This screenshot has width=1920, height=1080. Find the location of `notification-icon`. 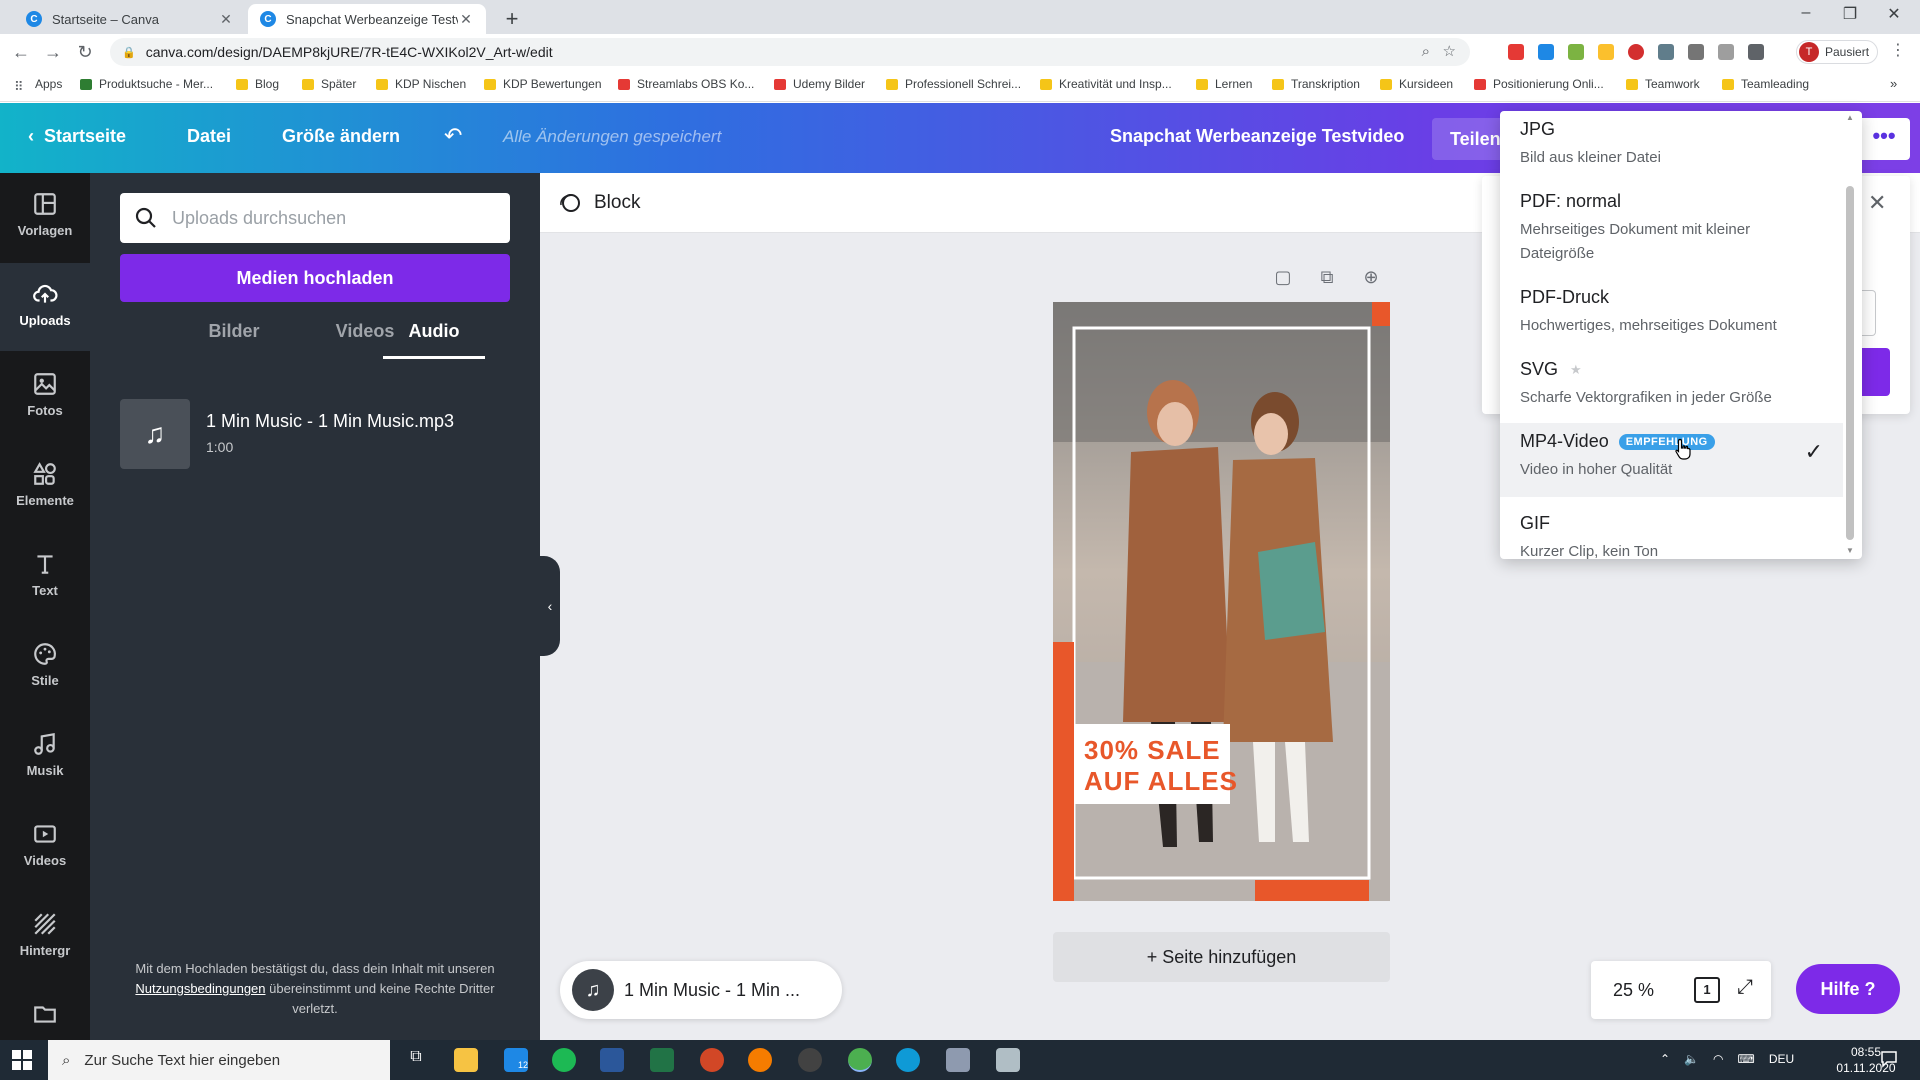

notification-icon is located at coordinates (1889, 1059).